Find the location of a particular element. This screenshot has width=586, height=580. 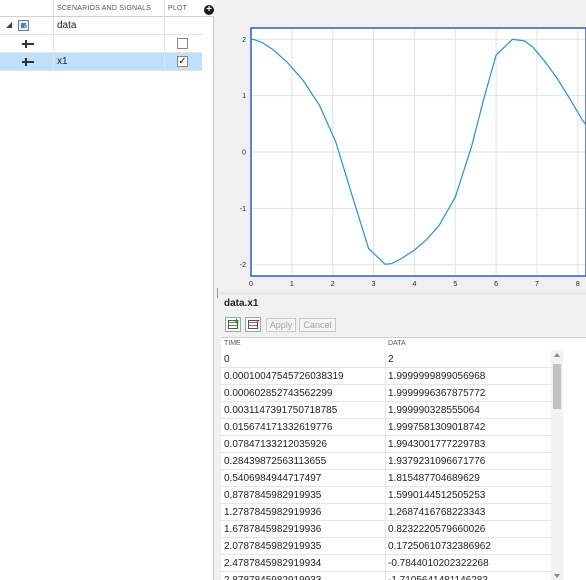

insert-row-icon: + is located at coordinates (233, 324).